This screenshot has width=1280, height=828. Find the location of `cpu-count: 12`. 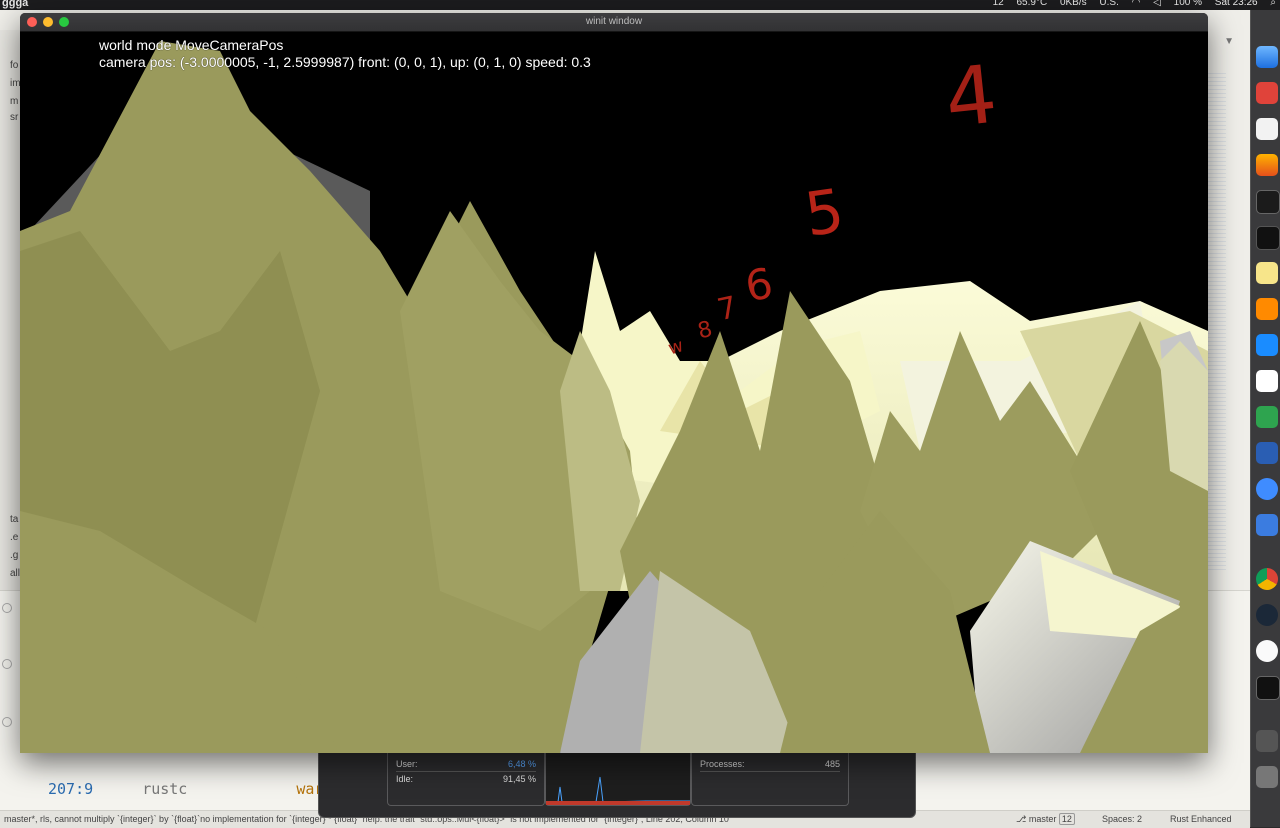

cpu-count: 12 is located at coordinates (998, 4).